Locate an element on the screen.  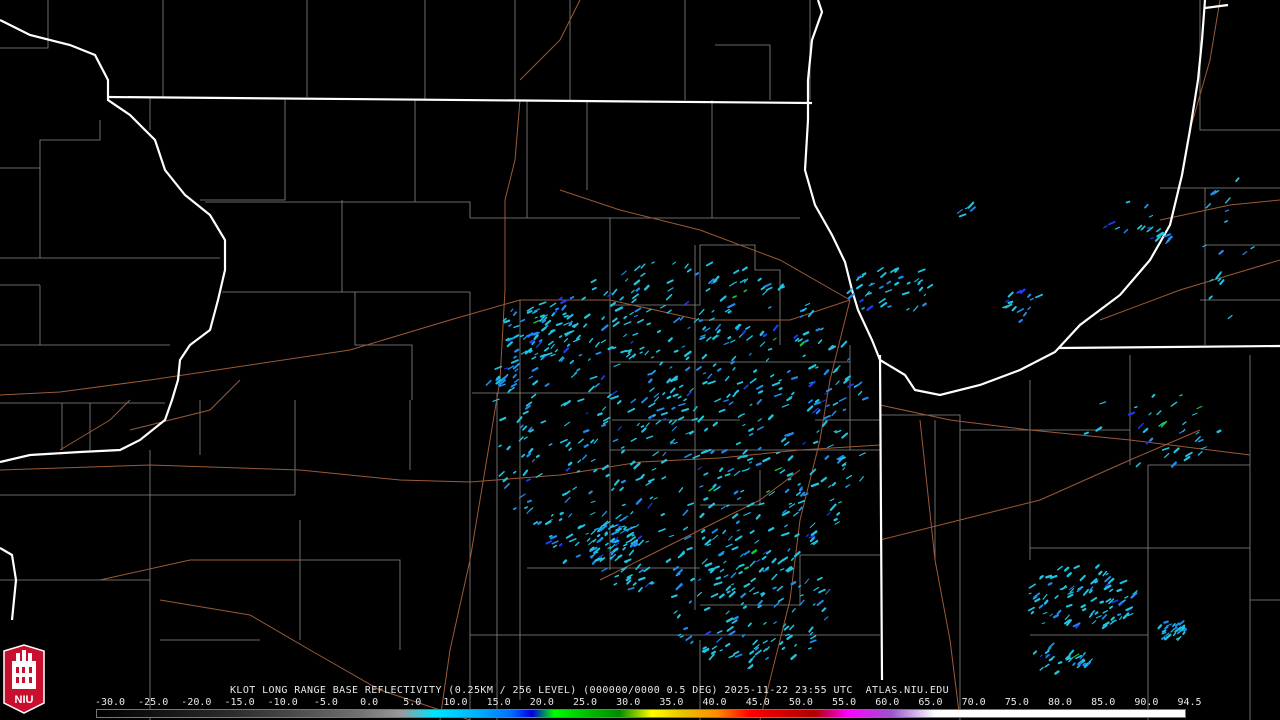
scale-label: -10.0 is located at coordinates (282, 702).